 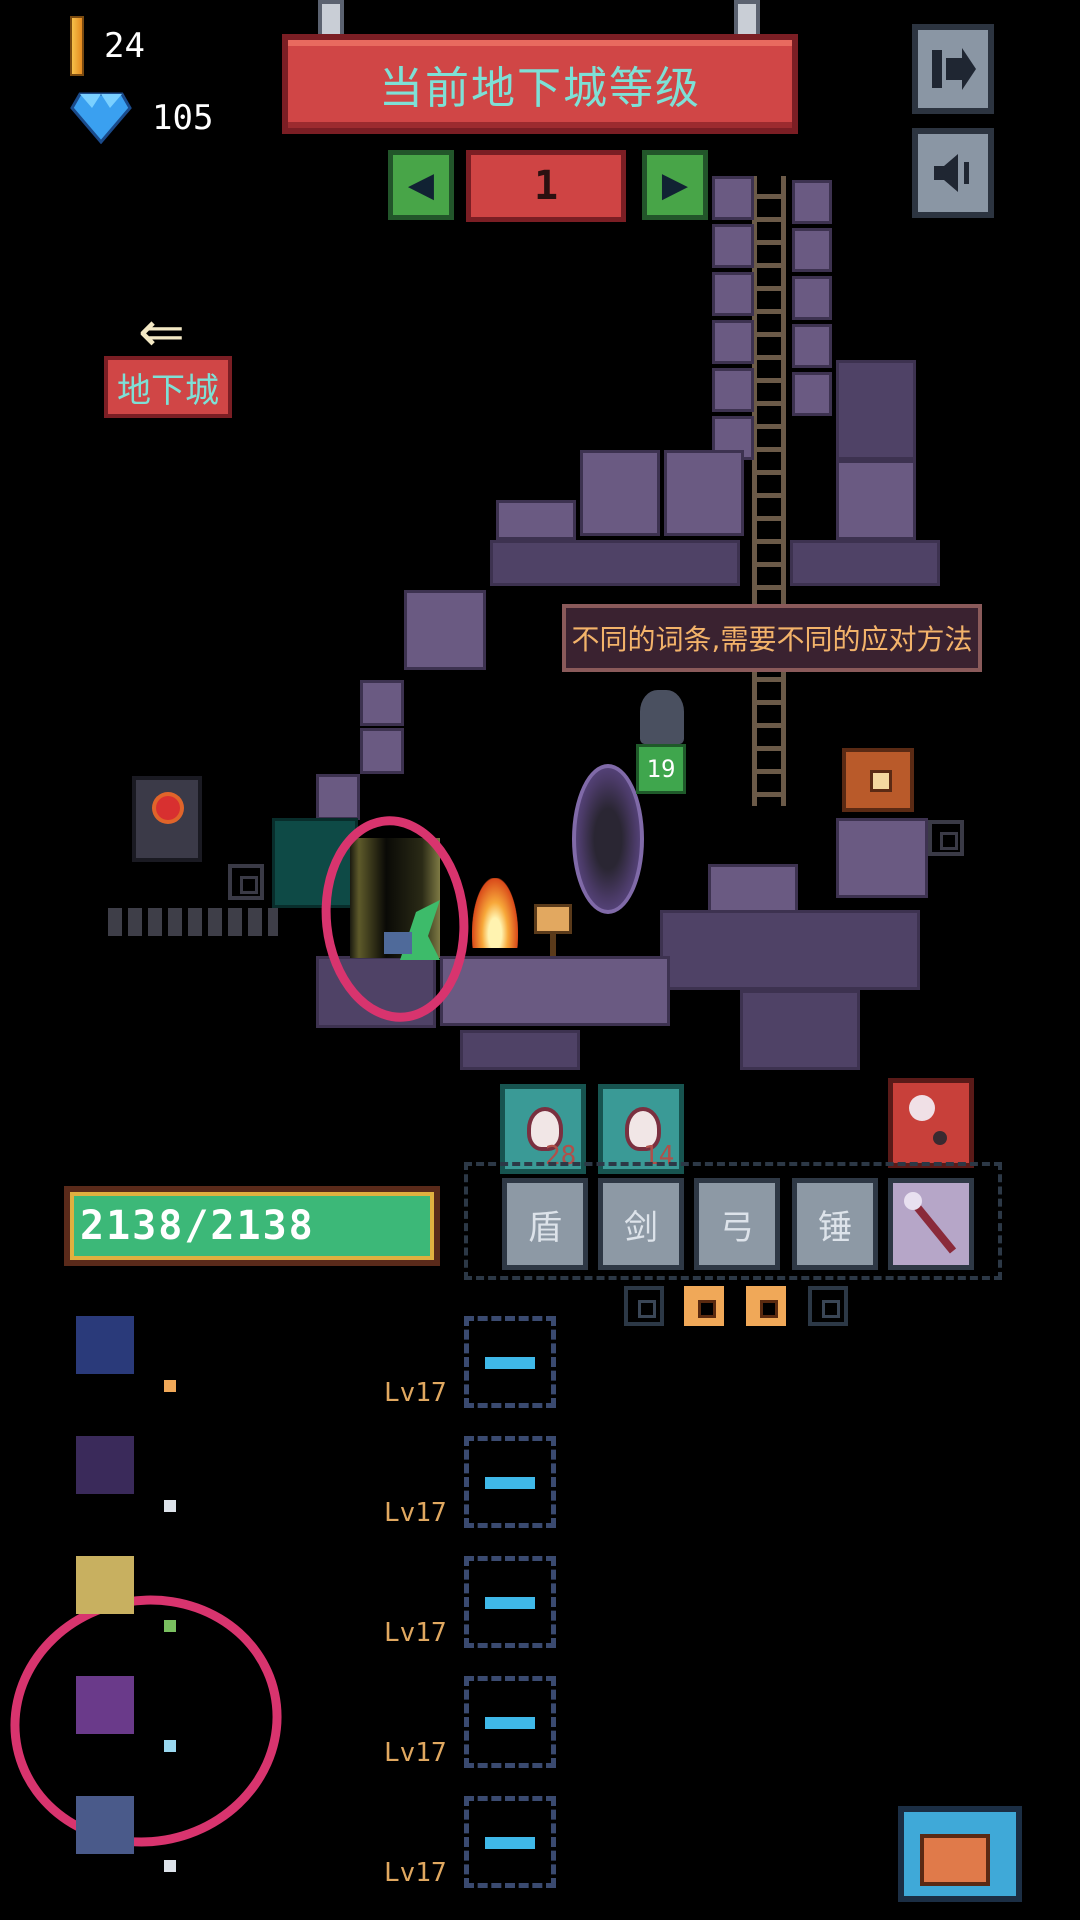 I want to click on hp-bar: 2138/2138, so click(x=252, y=1226).